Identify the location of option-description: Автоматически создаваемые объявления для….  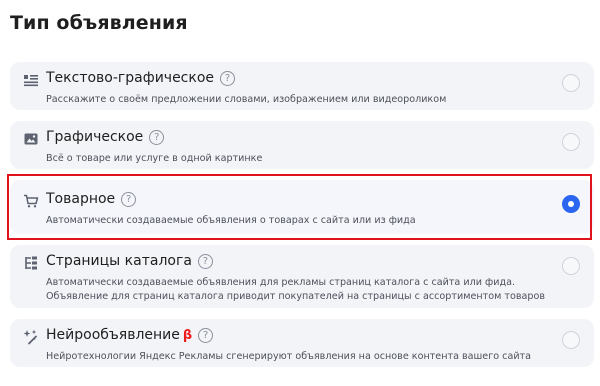
(295, 289).